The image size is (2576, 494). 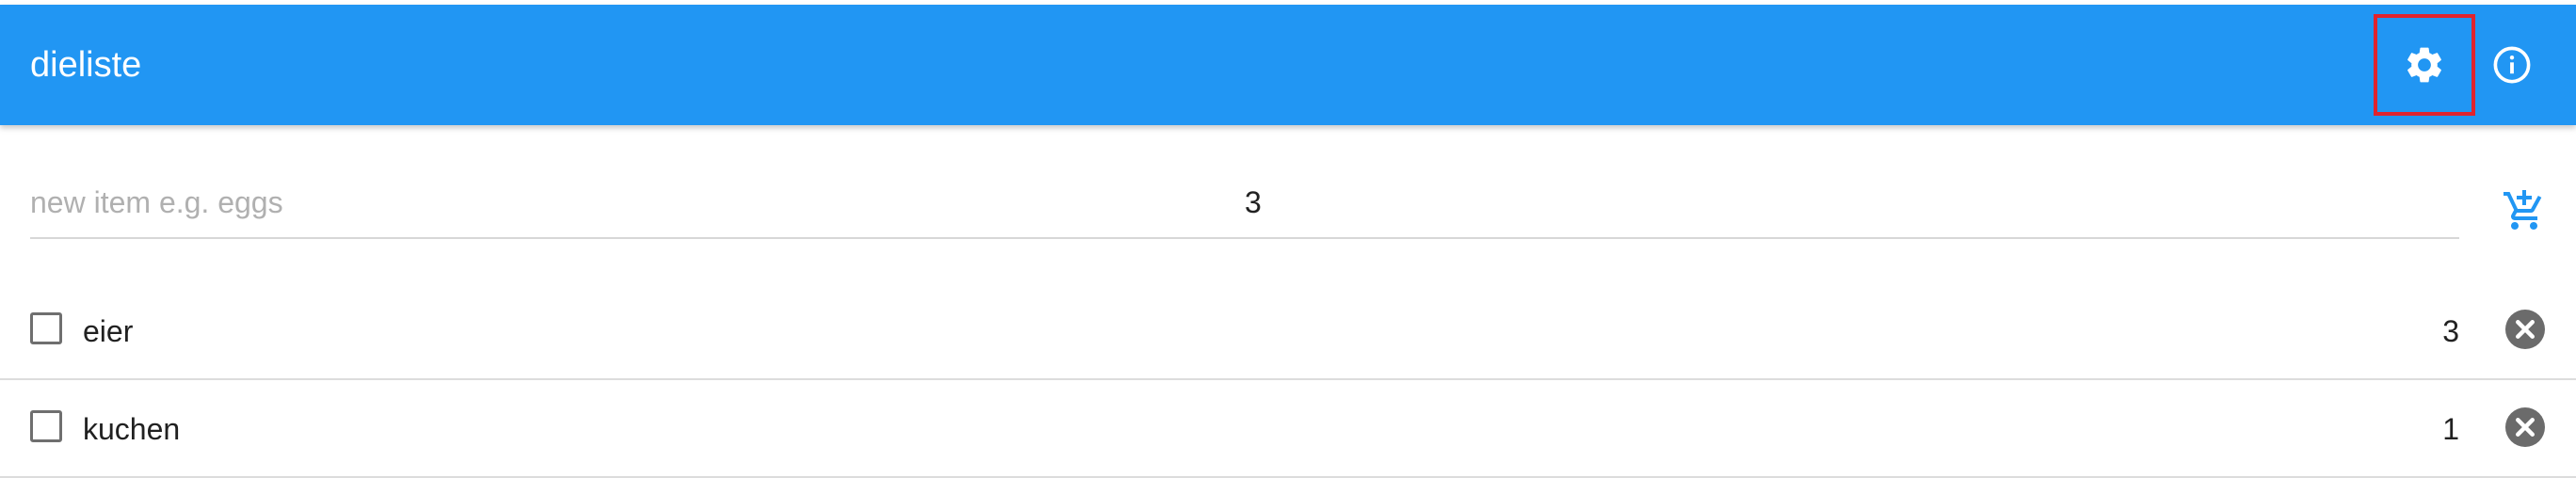 What do you see at coordinates (108, 331) in the screenshot?
I see `item-name: eier` at bounding box center [108, 331].